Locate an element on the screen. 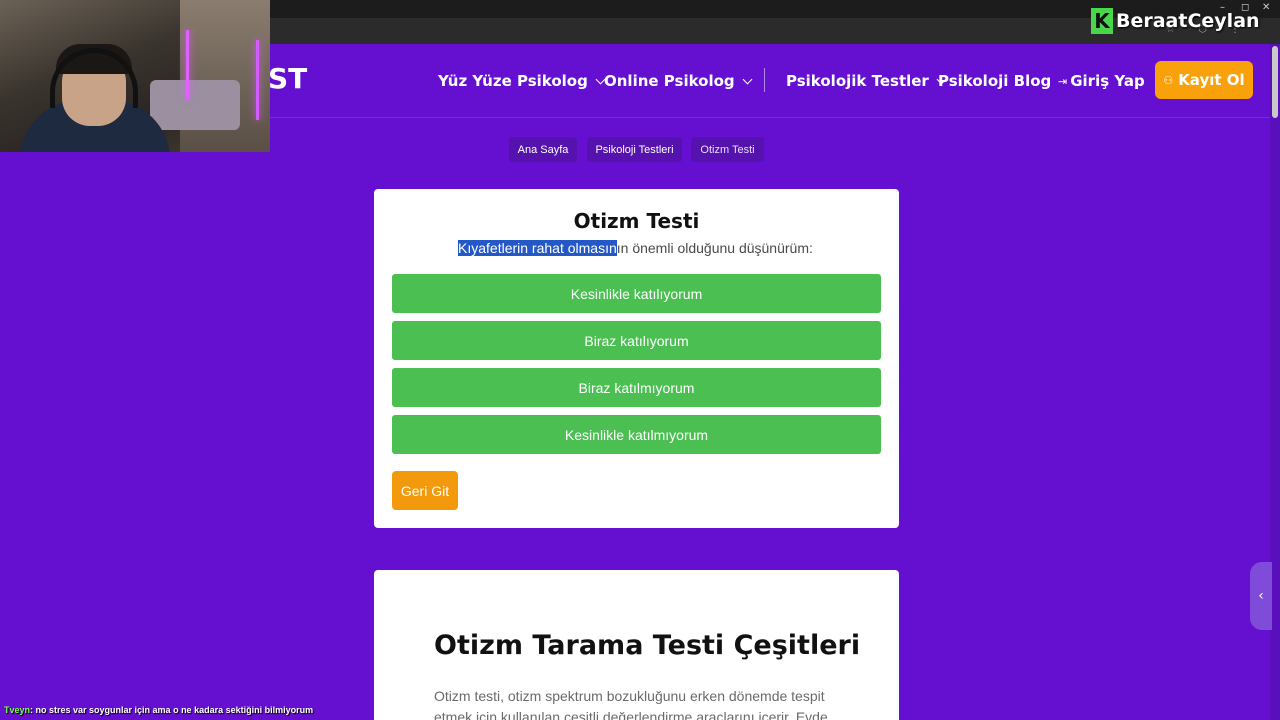 This screenshot has width=1280, height=720. nav-divider is located at coordinates (764, 80).